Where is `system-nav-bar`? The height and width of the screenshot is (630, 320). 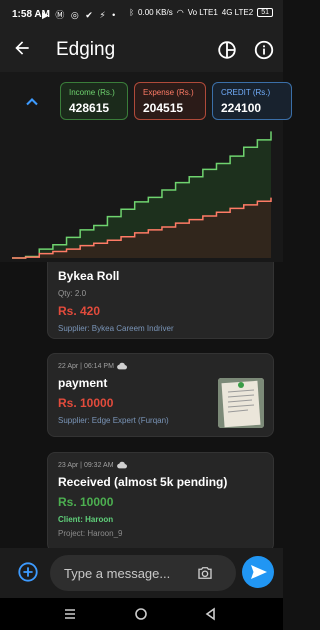 system-nav-bar is located at coordinates (141, 614).